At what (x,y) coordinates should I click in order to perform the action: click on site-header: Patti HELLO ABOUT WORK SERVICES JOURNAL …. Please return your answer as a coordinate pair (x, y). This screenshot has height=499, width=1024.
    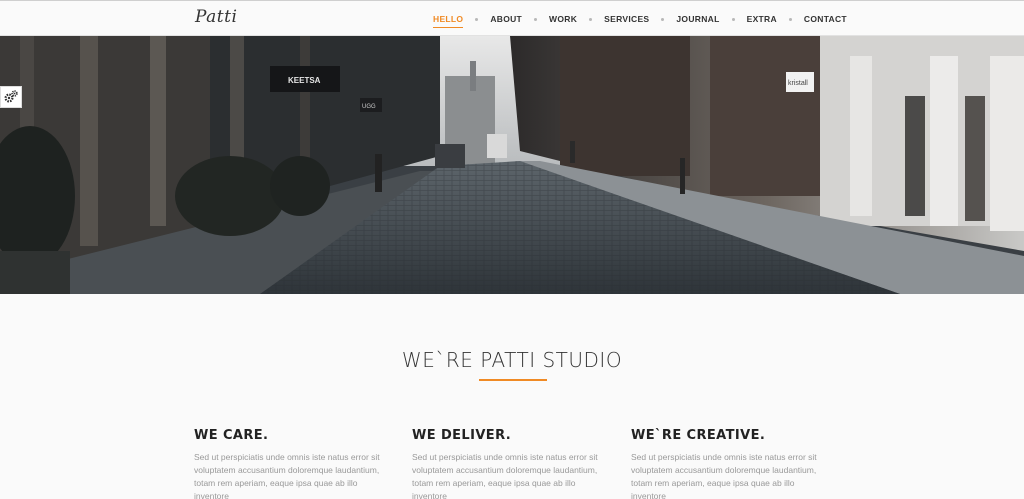
    Looking at the image, I should click on (512, 18).